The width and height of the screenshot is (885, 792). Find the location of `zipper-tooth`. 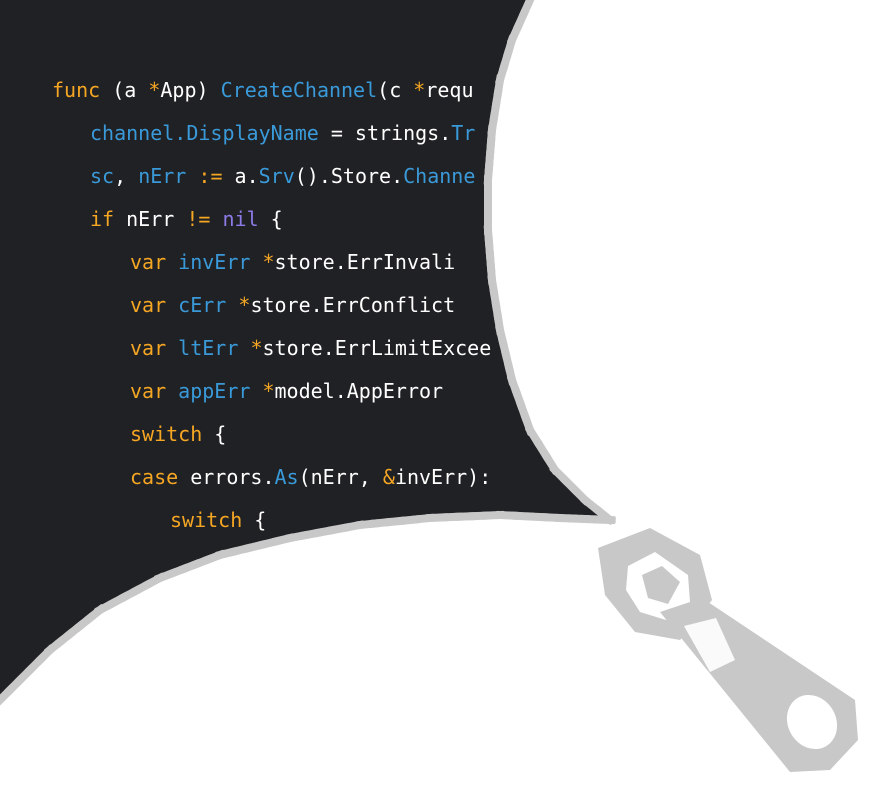

zipper-tooth is located at coordinates (8, 695).